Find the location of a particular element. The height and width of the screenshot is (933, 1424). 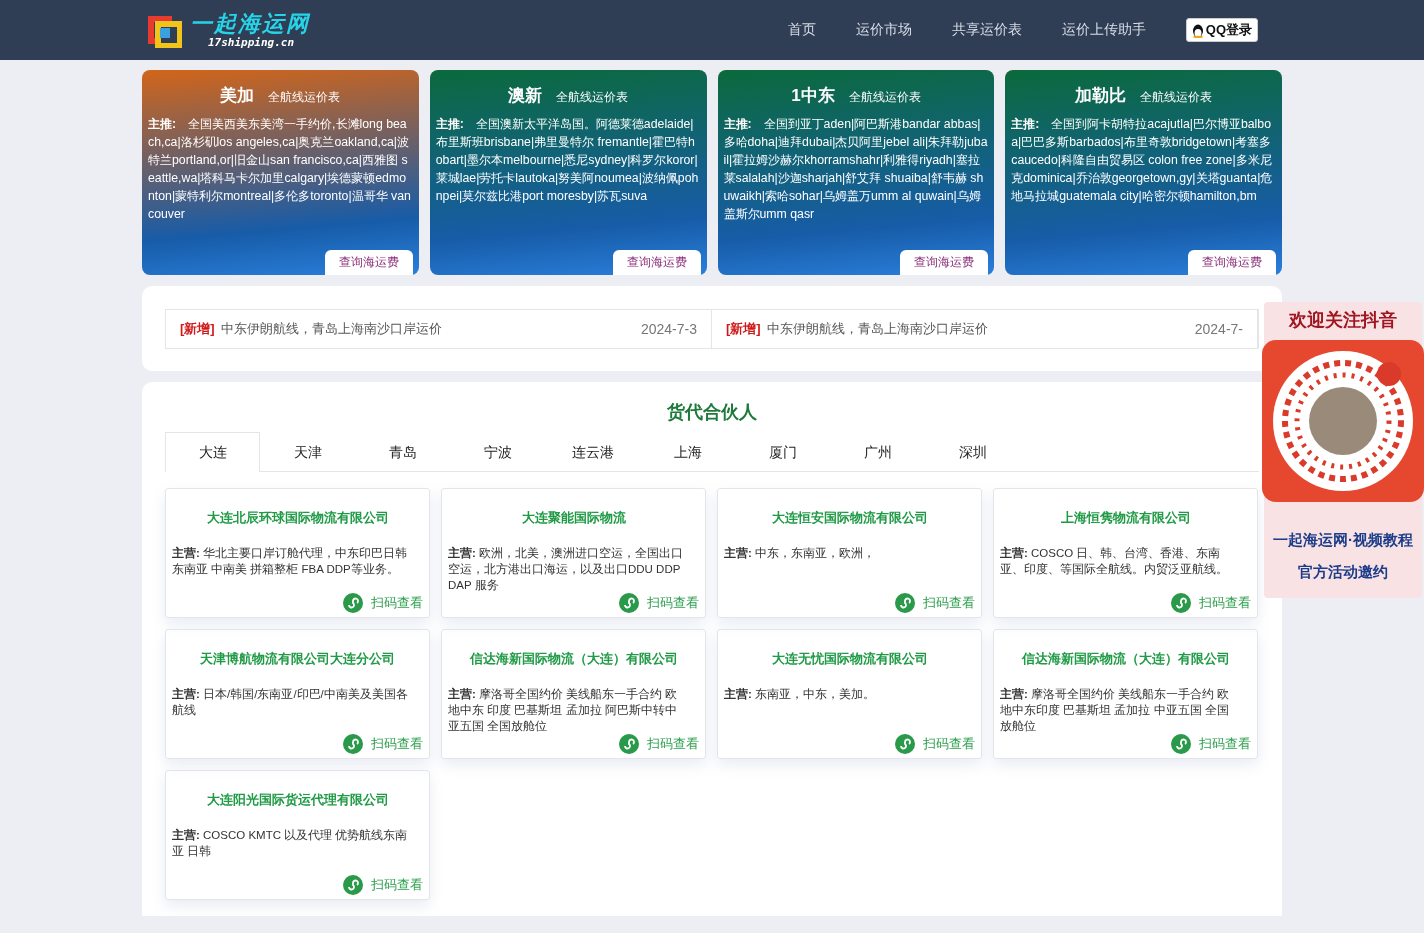

company-name: 天津博航物流有限公司大连分公司 is located at coordinates (297, 659).